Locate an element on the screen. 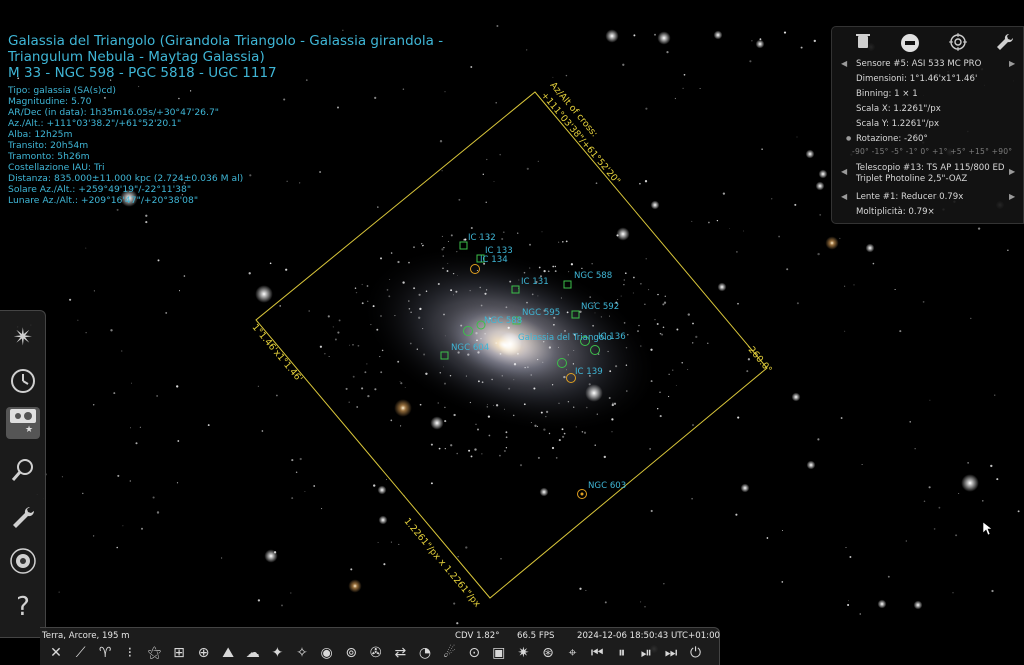 Image resolution: width=1024 pixels, height=665 pixels. azimuthal-grid-icon: ⚝ is located at coordinates (154, 653).